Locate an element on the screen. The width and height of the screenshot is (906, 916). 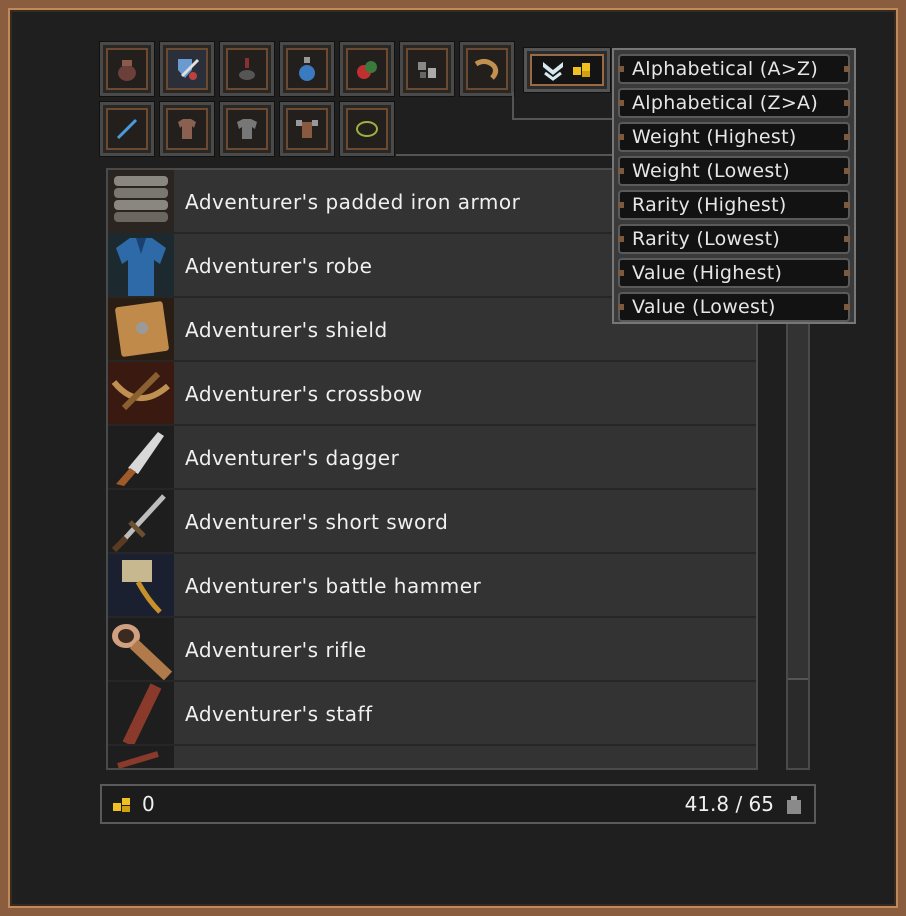
potion-red-icon is located at coordinates (247, 69).